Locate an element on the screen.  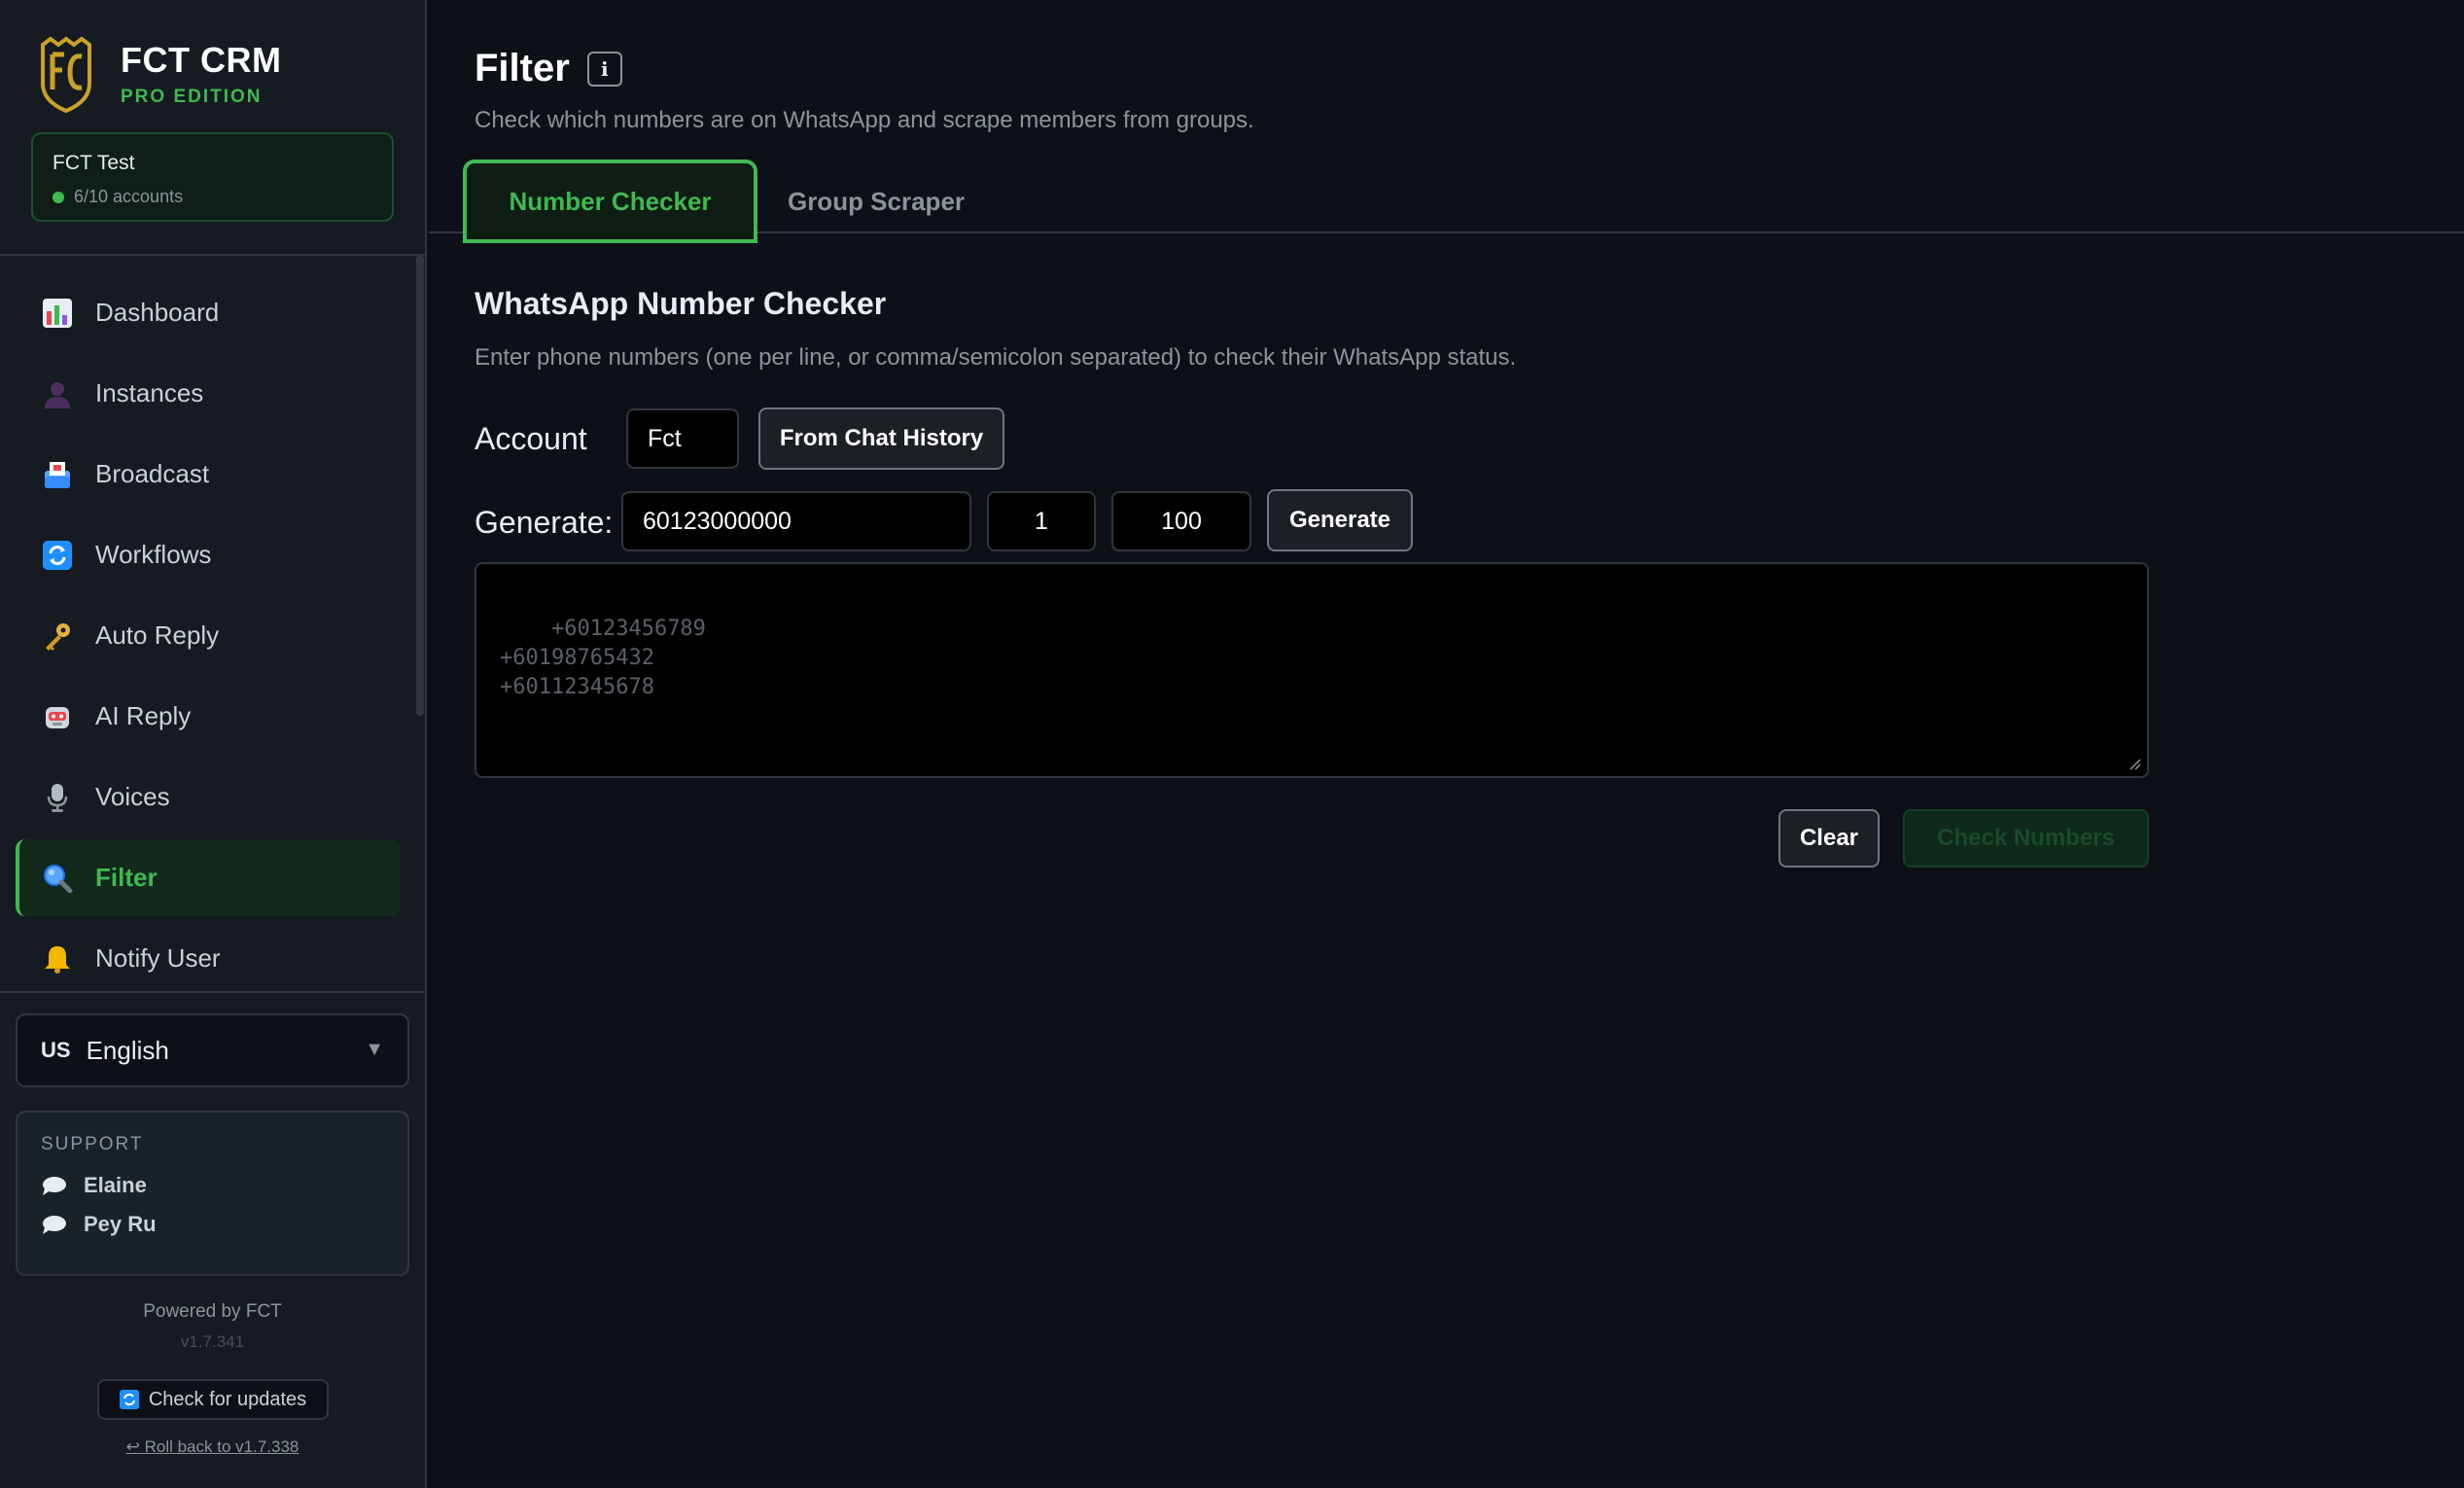
clear-button: Clear is located at coordinates (1829, 838).